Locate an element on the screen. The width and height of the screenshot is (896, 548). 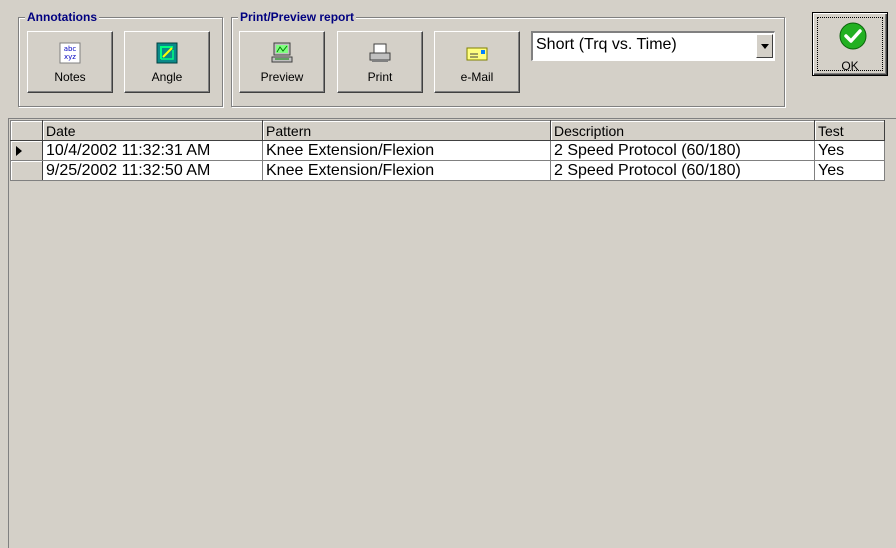
row-indicator-icon is located at coordinates (19, 151).